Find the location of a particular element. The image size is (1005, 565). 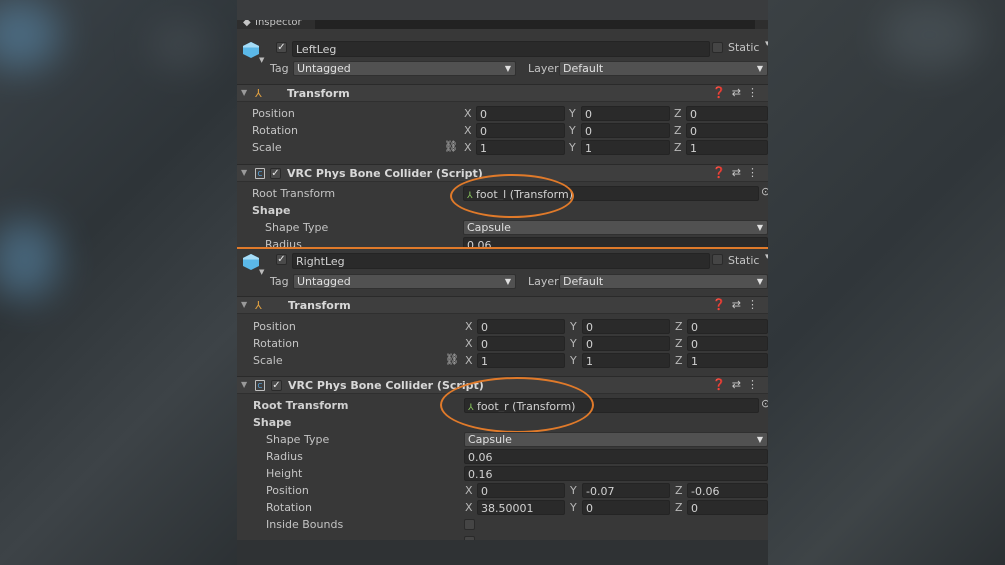

shape-label: Shape is located at coordinates (272, 422).